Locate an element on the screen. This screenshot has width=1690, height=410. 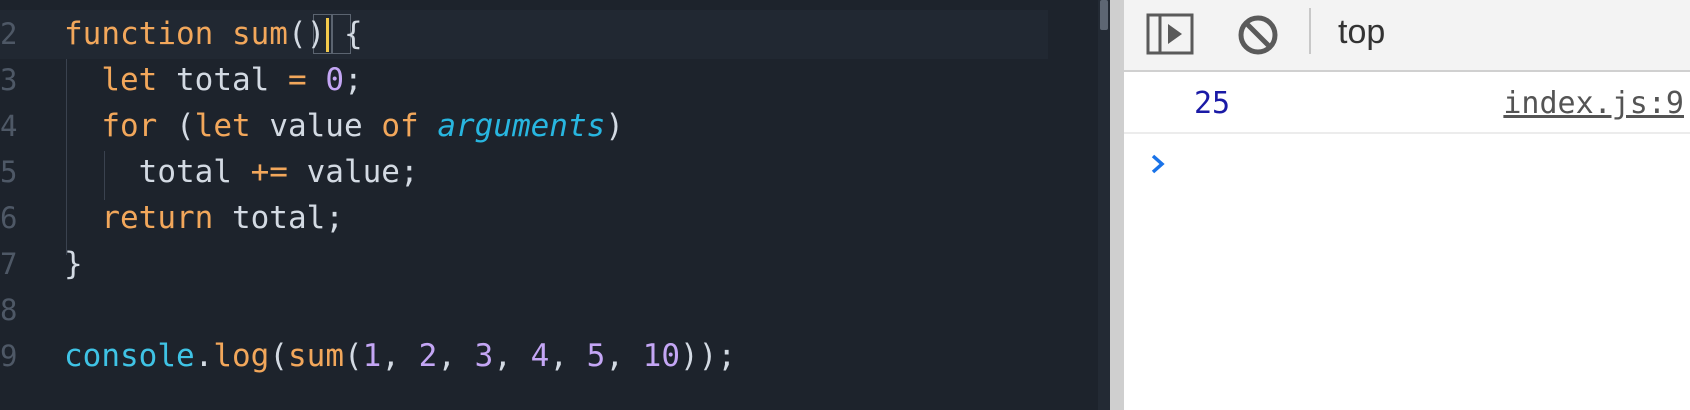
line-number: 8 is located at coordinates (9, 310).